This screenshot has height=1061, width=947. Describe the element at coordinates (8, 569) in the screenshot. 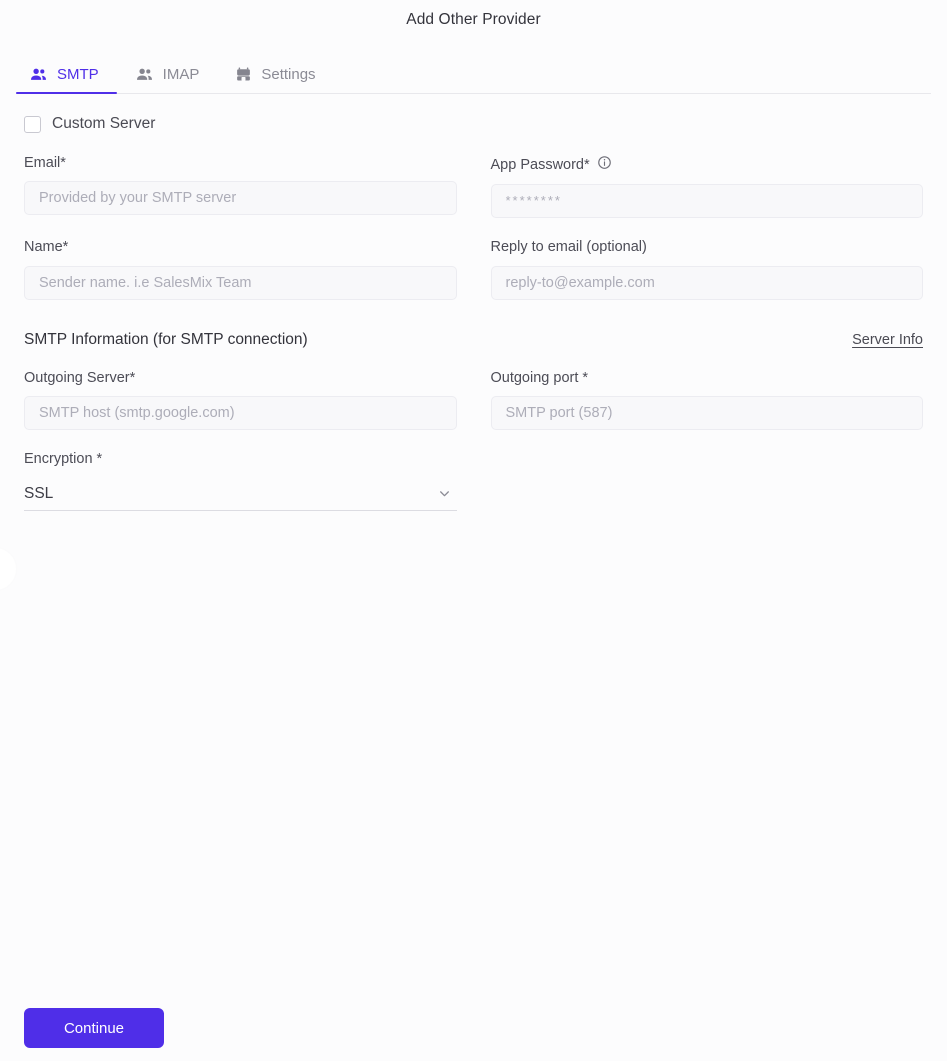

I see `edge-indicator` at that location.